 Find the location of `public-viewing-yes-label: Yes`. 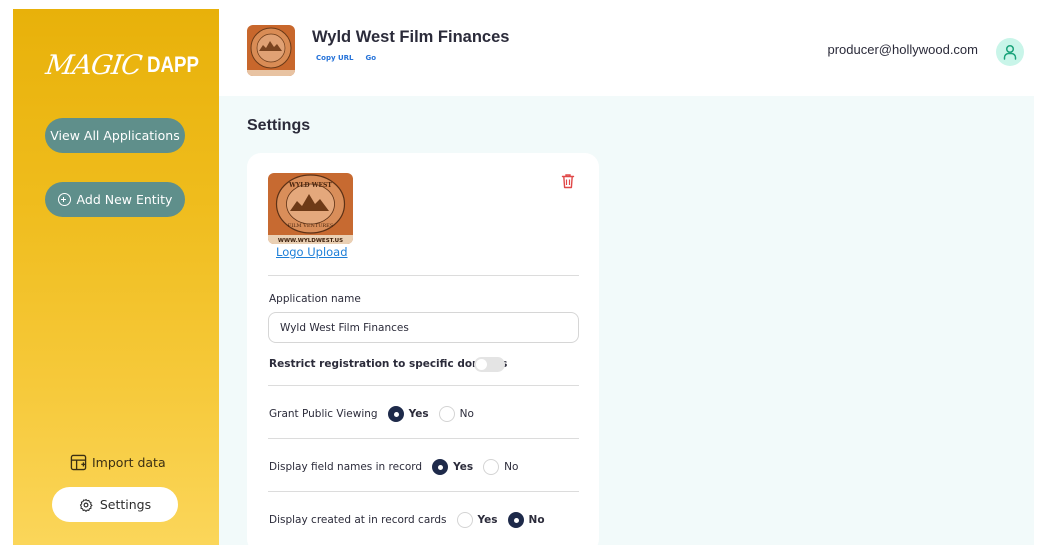

public-viewing-yes-label: Yes is located at coordinates (418, 414).